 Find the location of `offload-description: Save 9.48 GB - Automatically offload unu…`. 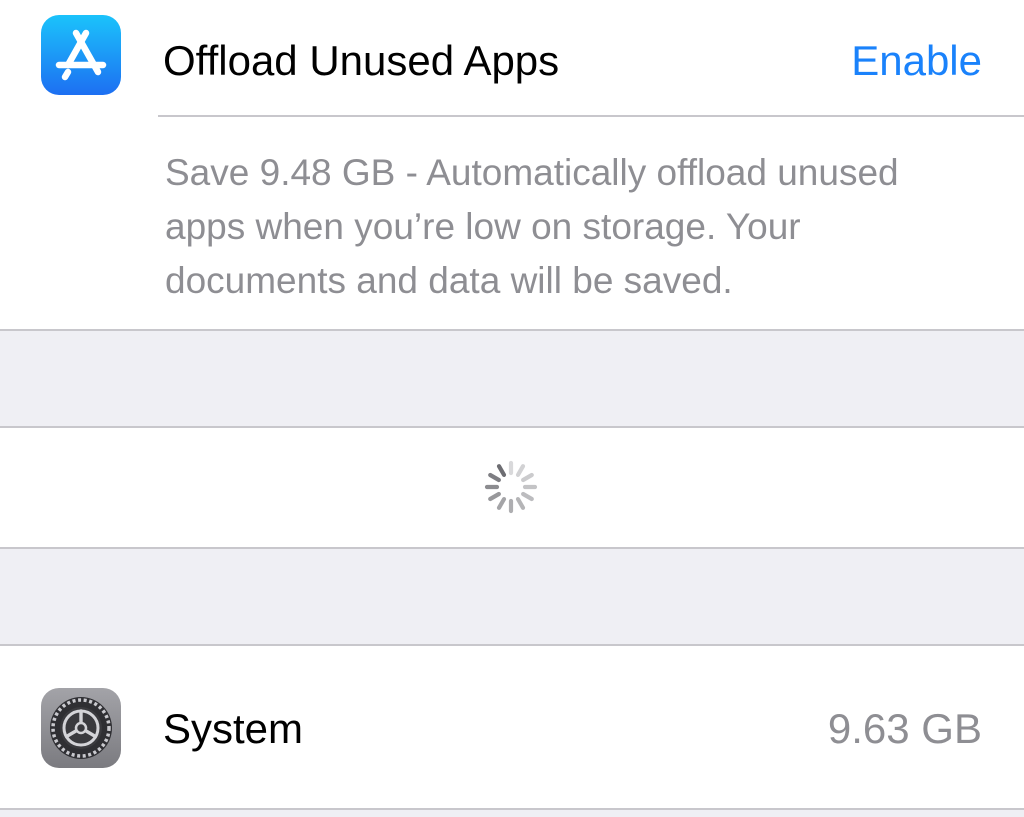

offload-description: Save 9.48 GB - Automatically offload unu… is located at coordinates (532, 226).